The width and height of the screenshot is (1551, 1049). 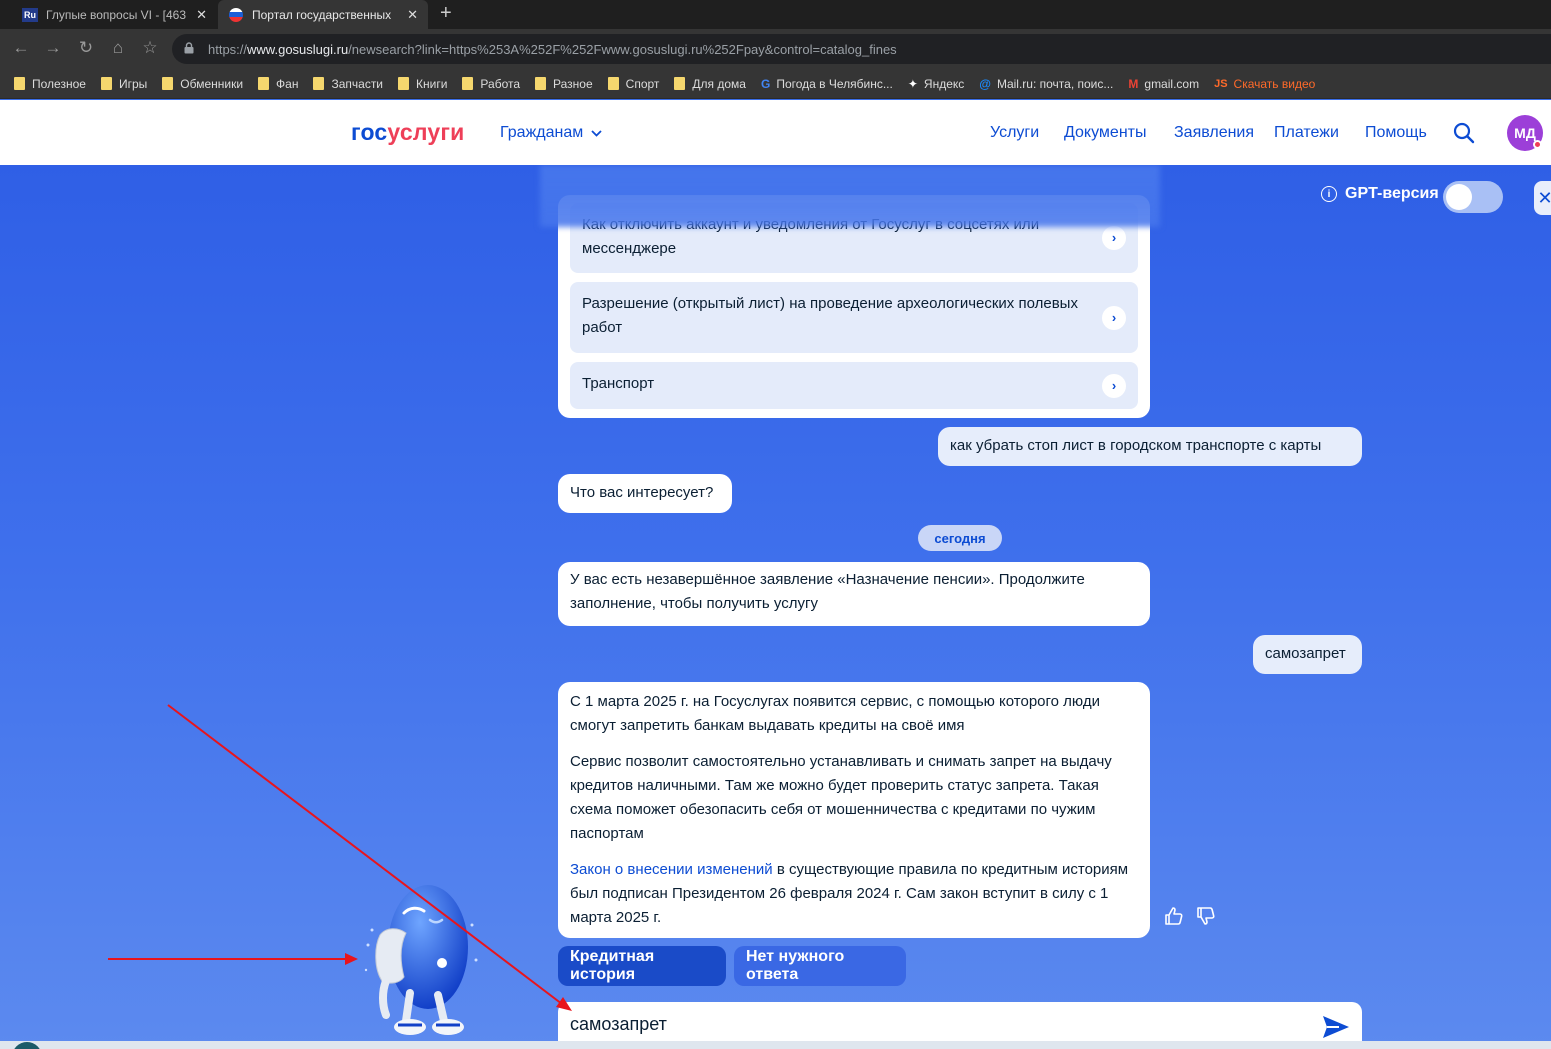 I want to click on bookmark-folder: Книги, so click(x=422, y=84).